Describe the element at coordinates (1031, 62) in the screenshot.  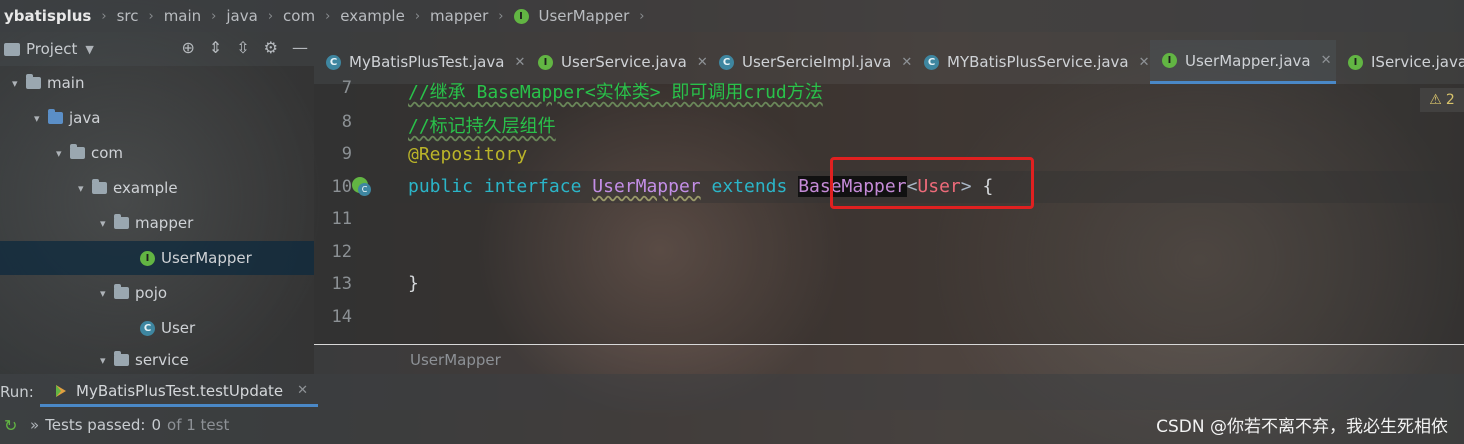
I see `tab-mybatisplusservice: C MYBatisPlusService.java ✕` at that location.